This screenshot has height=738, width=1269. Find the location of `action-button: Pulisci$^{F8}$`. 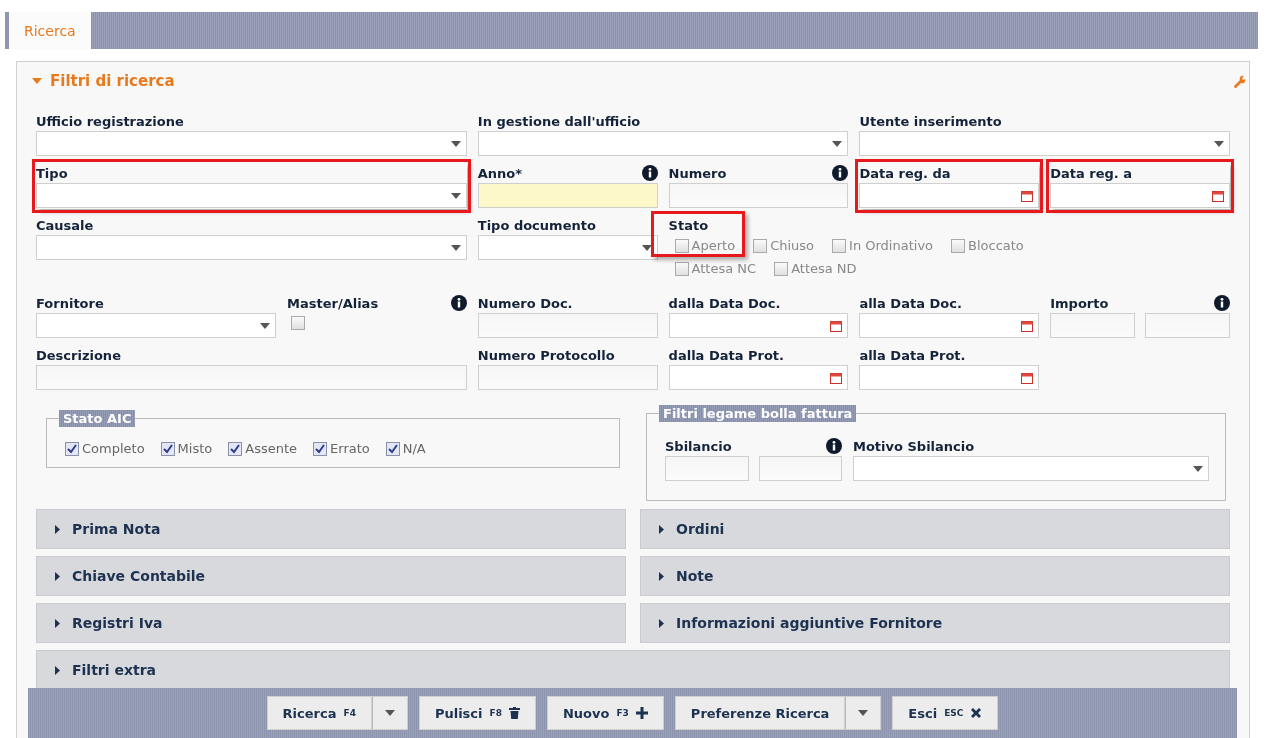

action-button: Pulisci$^{F8}$ is located at coordinates (477, 713).